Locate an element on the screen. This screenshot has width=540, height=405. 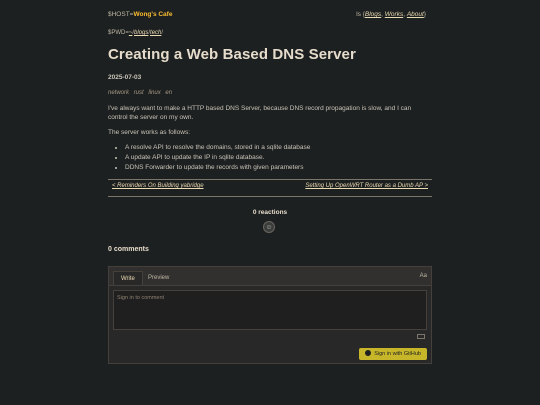
github-icon is located at coordinates (368, 353).